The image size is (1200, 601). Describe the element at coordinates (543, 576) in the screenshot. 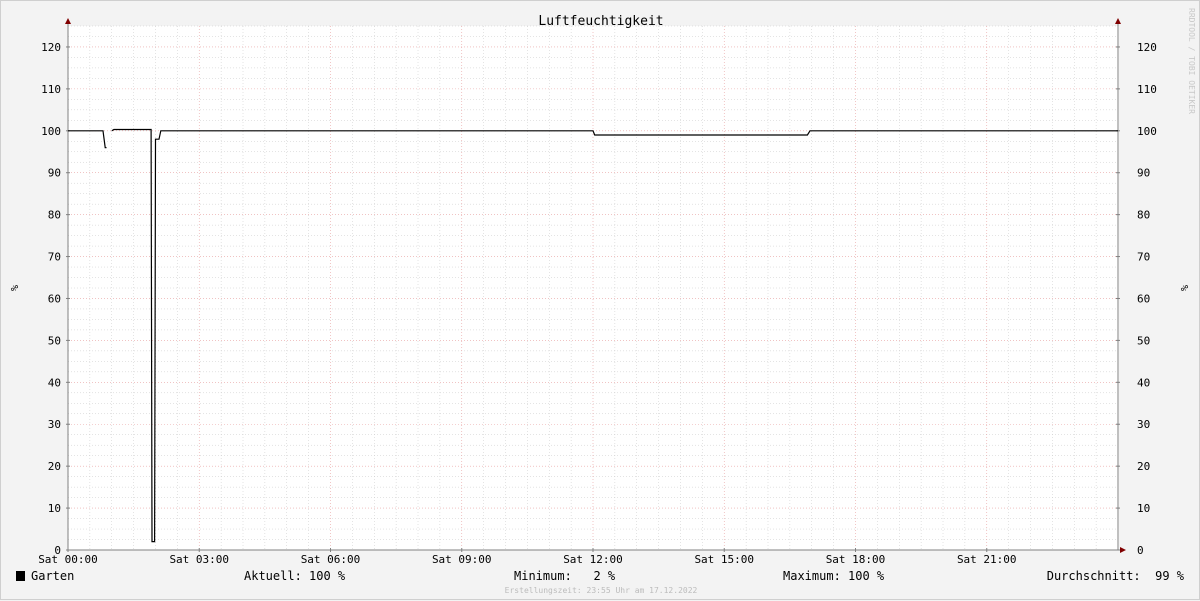

I see `legend-minimum-label: Minimum:` at that location.